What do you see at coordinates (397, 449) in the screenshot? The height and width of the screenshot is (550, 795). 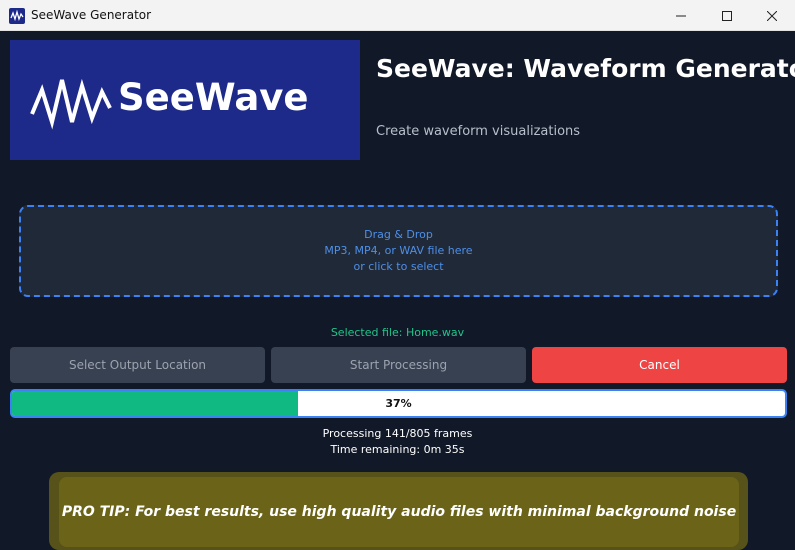 I see `time-remaining: Time remaining: 0m 35s` at bounding box center [397, 449].